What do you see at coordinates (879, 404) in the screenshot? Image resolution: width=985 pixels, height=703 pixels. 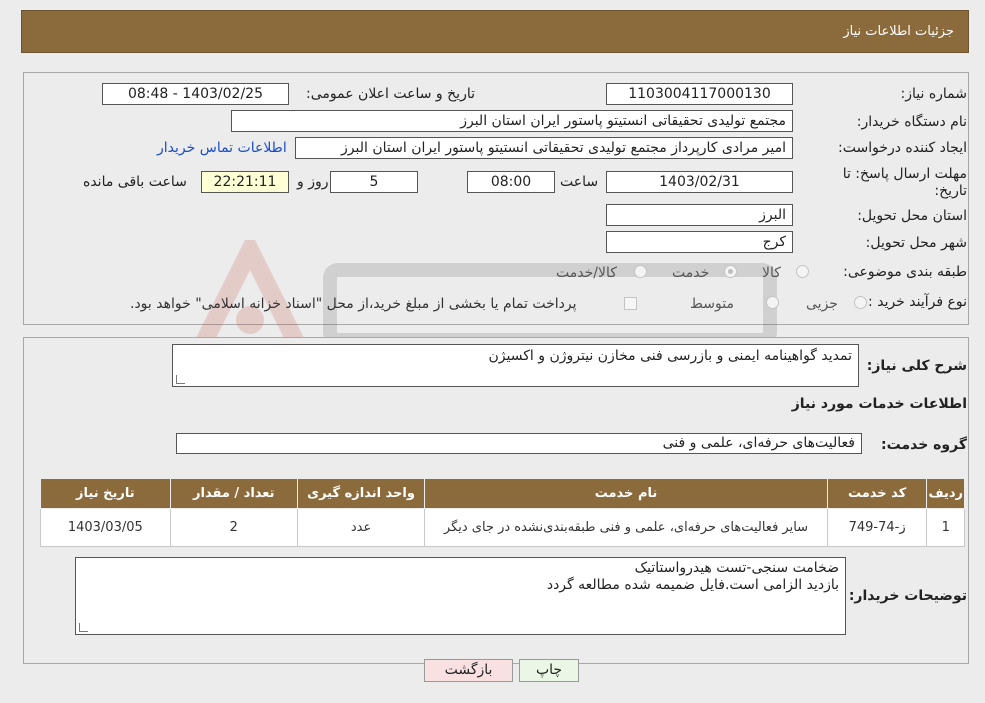 I see `services-section-title: اطلاعات خدمات مورد نیاز` at bounding box center [879, 404].